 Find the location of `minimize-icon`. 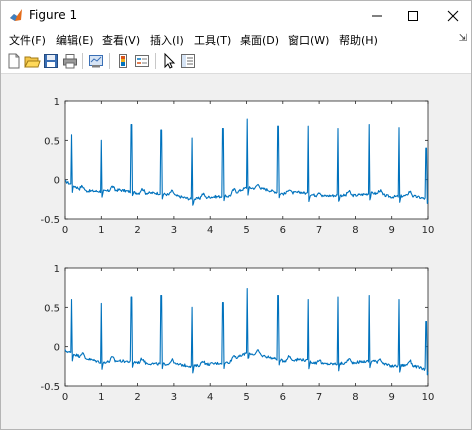

minimize-icon is located at coordinates (377, 16).